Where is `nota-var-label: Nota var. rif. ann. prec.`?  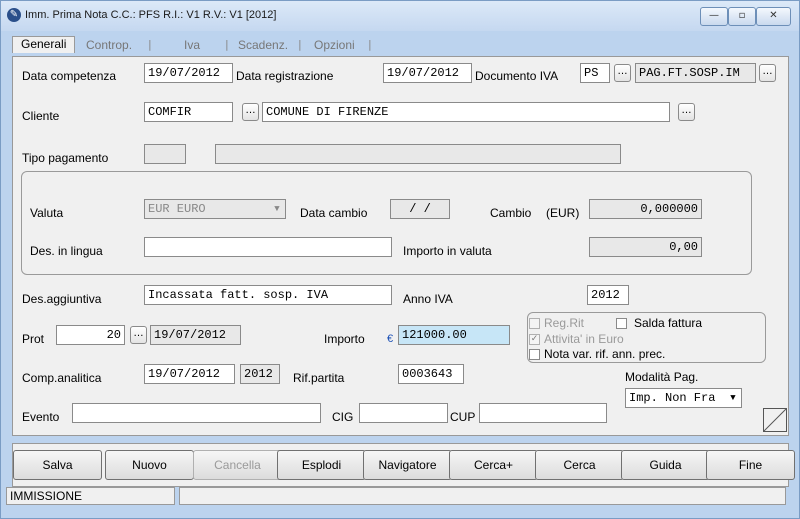 nota-var-label: Nota var. rif. ann. prec. is located at coordinates (605, 354).